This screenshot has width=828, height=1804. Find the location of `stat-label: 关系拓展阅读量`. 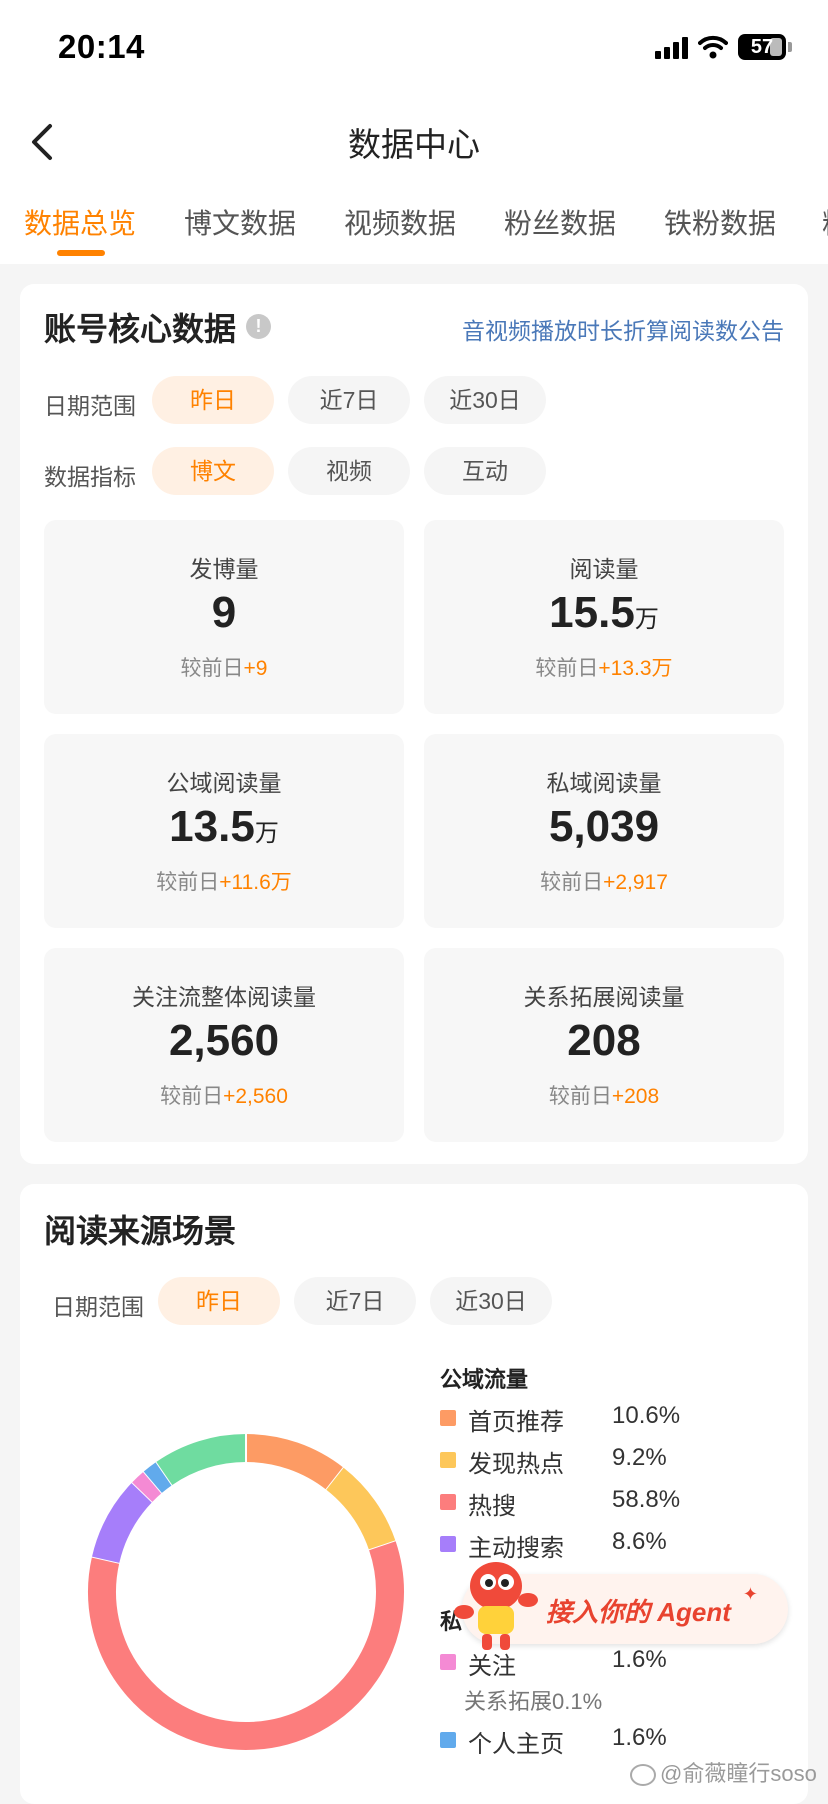

stat-label: 关系拓展阅读量 is located at coordinates (604, 997).